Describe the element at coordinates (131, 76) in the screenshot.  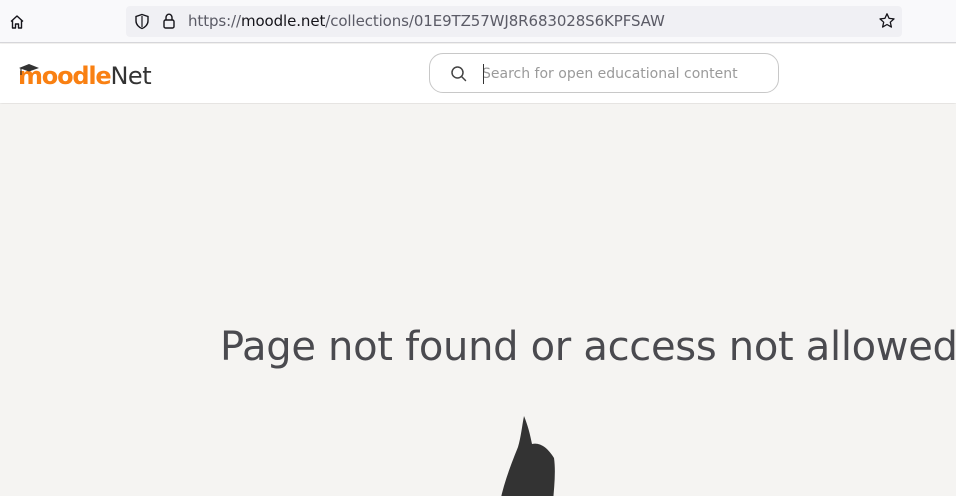
I see `logo-net-text: Net` at that location.